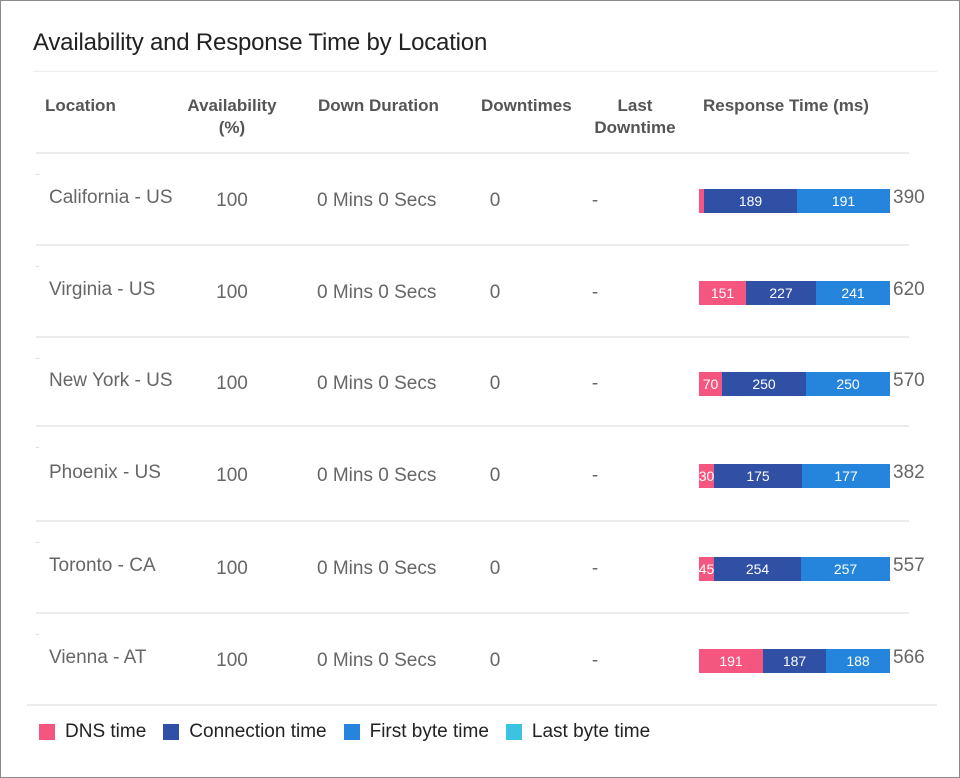 This screenshot has width=960, height=778. I want to click on bar-segment-dns: 70, so click(710, 383).